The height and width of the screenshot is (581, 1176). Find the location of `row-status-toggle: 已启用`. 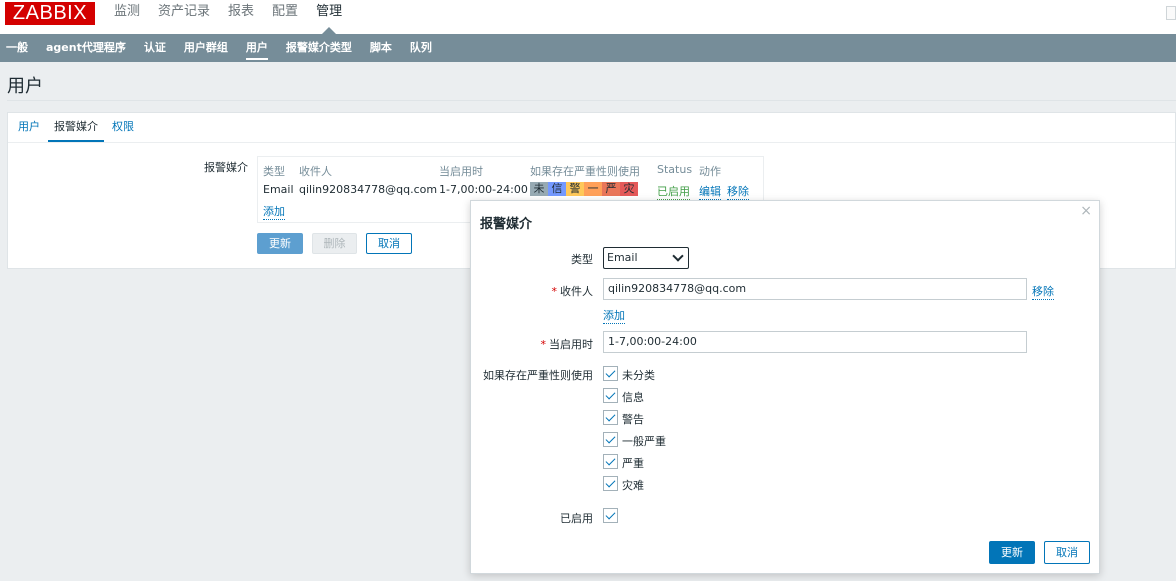

row-status-toggle: 已启用 is located at coordinates (673, 191).